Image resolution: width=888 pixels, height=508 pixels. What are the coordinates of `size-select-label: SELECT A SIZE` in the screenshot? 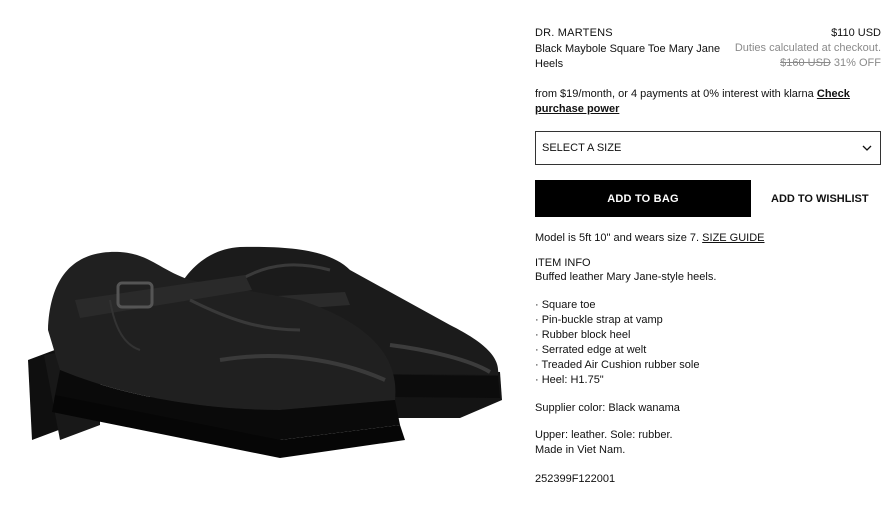 It's located at (582, 148).